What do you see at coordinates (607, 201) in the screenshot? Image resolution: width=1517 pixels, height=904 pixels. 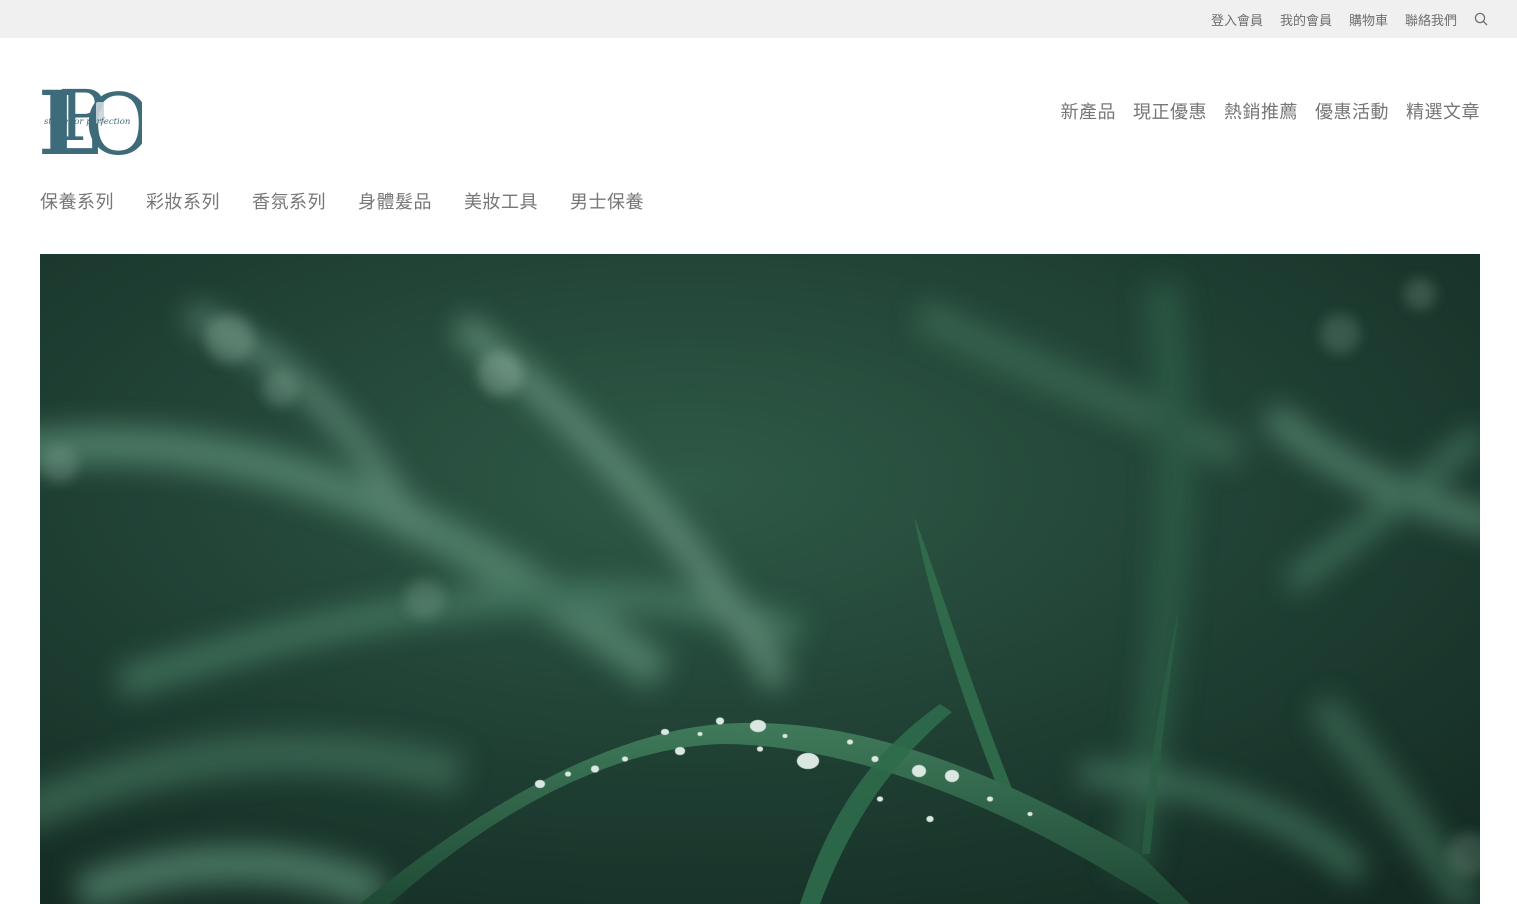 I see `category-mens-care: 男士保養` at bounding box center [607, 201].